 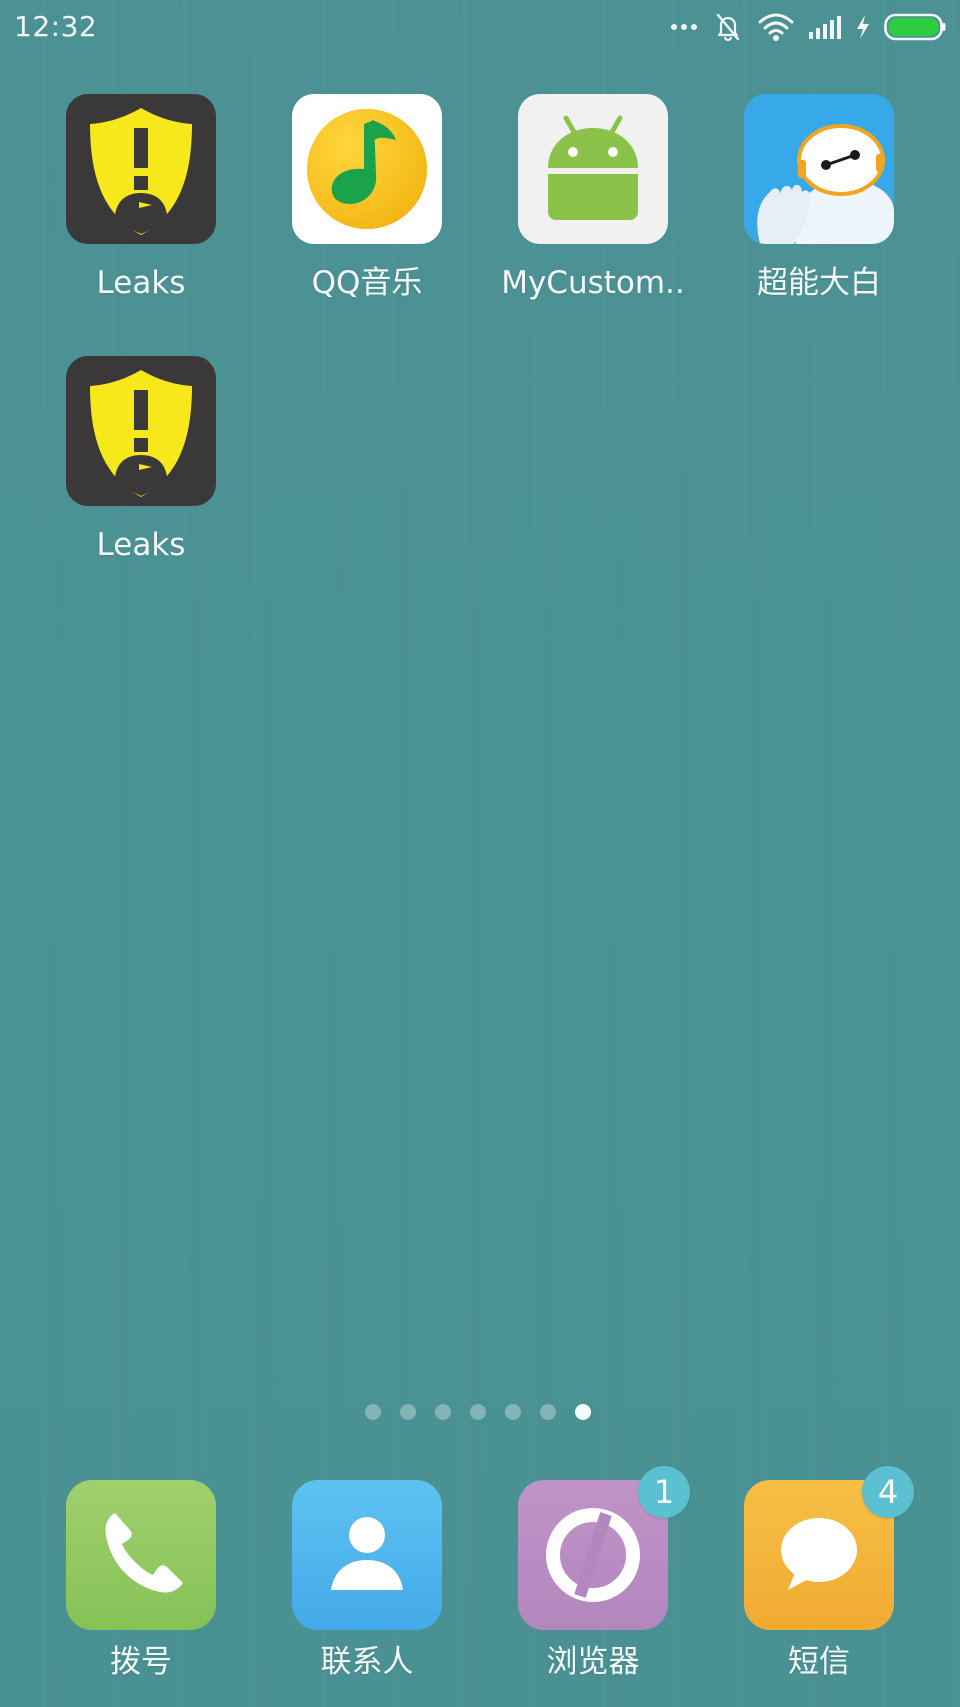 I want to click on vibrate-off-icon, so click(x=728, y=27).